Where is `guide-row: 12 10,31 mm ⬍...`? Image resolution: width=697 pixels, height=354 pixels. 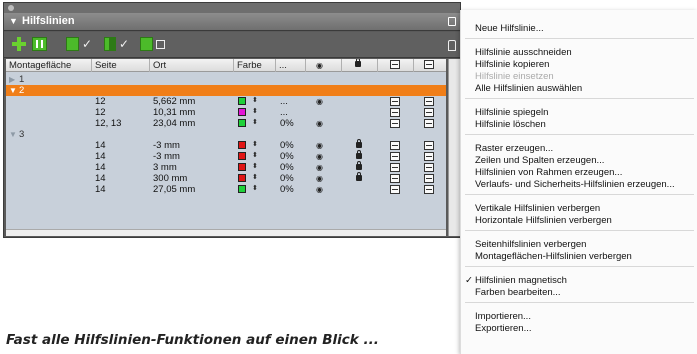 guide-row: 12 10,31 mm ⬍... is located at coordinates (226, 112).